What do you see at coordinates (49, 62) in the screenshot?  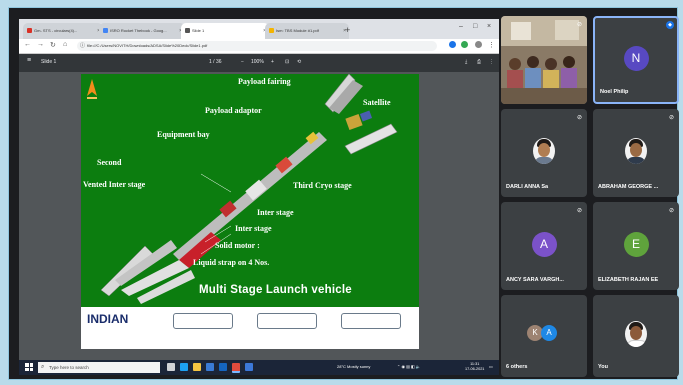 I see `pdf-filename: Slide 1` at bounding box center [49, 62].